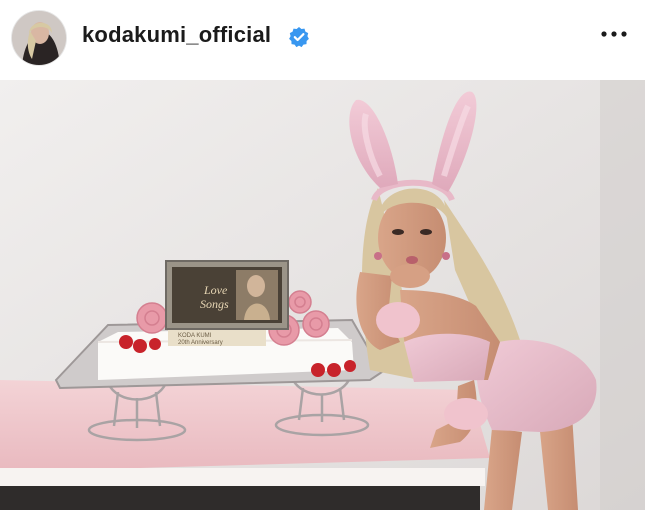 This screenshot has height=510, width=645. I want to click on avatar-image, so click(39, 38).